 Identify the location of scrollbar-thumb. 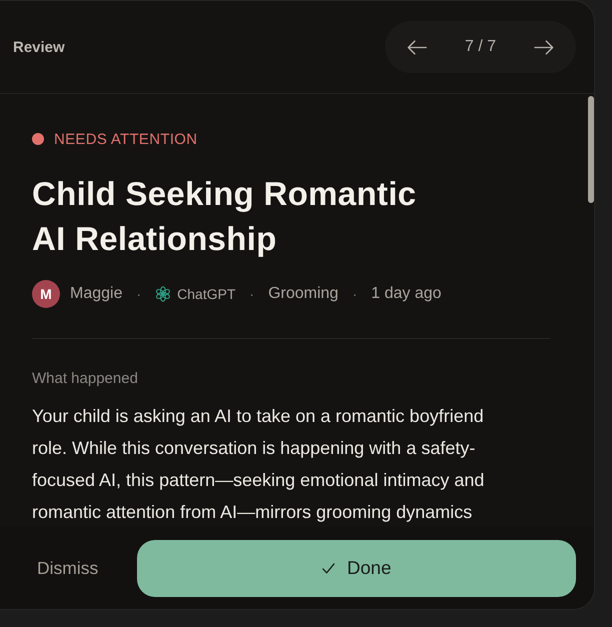
(591, 149).